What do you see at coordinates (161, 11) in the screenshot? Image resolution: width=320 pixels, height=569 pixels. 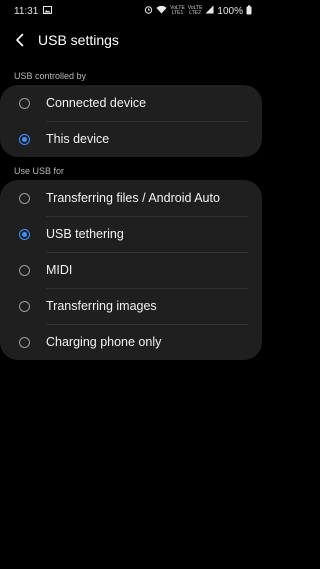 I see `wifi-icon` at bounding box center [161, 11].